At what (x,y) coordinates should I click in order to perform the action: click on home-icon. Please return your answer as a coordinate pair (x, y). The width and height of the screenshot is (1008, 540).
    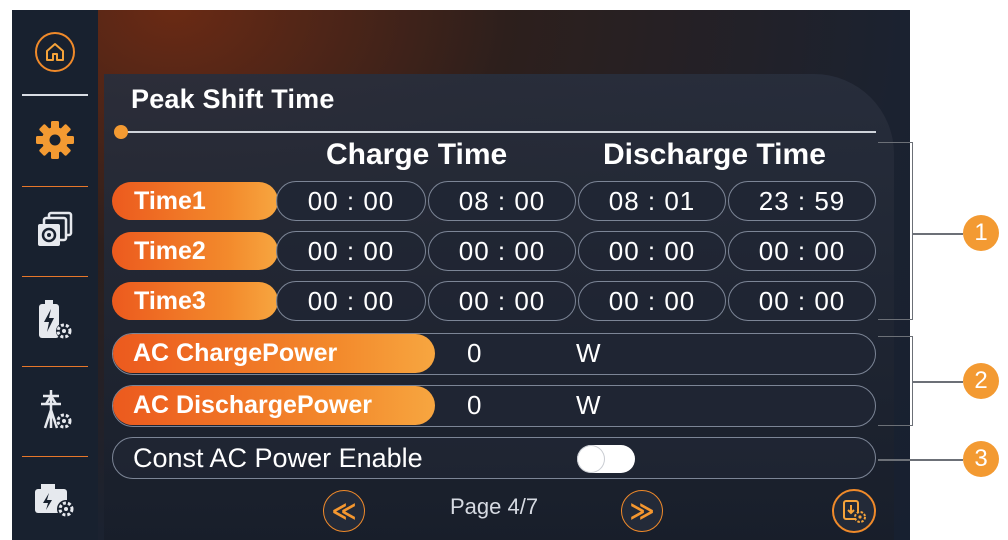
    Looking at the image, I should click on (55, 52).